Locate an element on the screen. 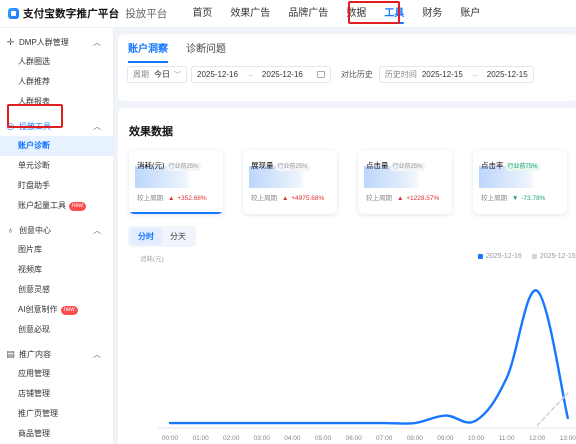 This screenshot has height=444, width=576. x-tick-label: 11:00 is located at coordinates (507, 438).